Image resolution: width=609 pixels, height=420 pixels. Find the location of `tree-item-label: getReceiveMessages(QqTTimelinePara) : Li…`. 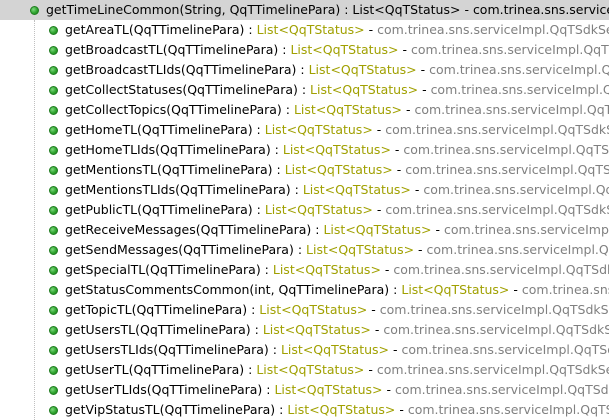

tree-item-label: getReceiveMessages(QqTTimelinePara) : Li… is located at coordinates (337, 229).